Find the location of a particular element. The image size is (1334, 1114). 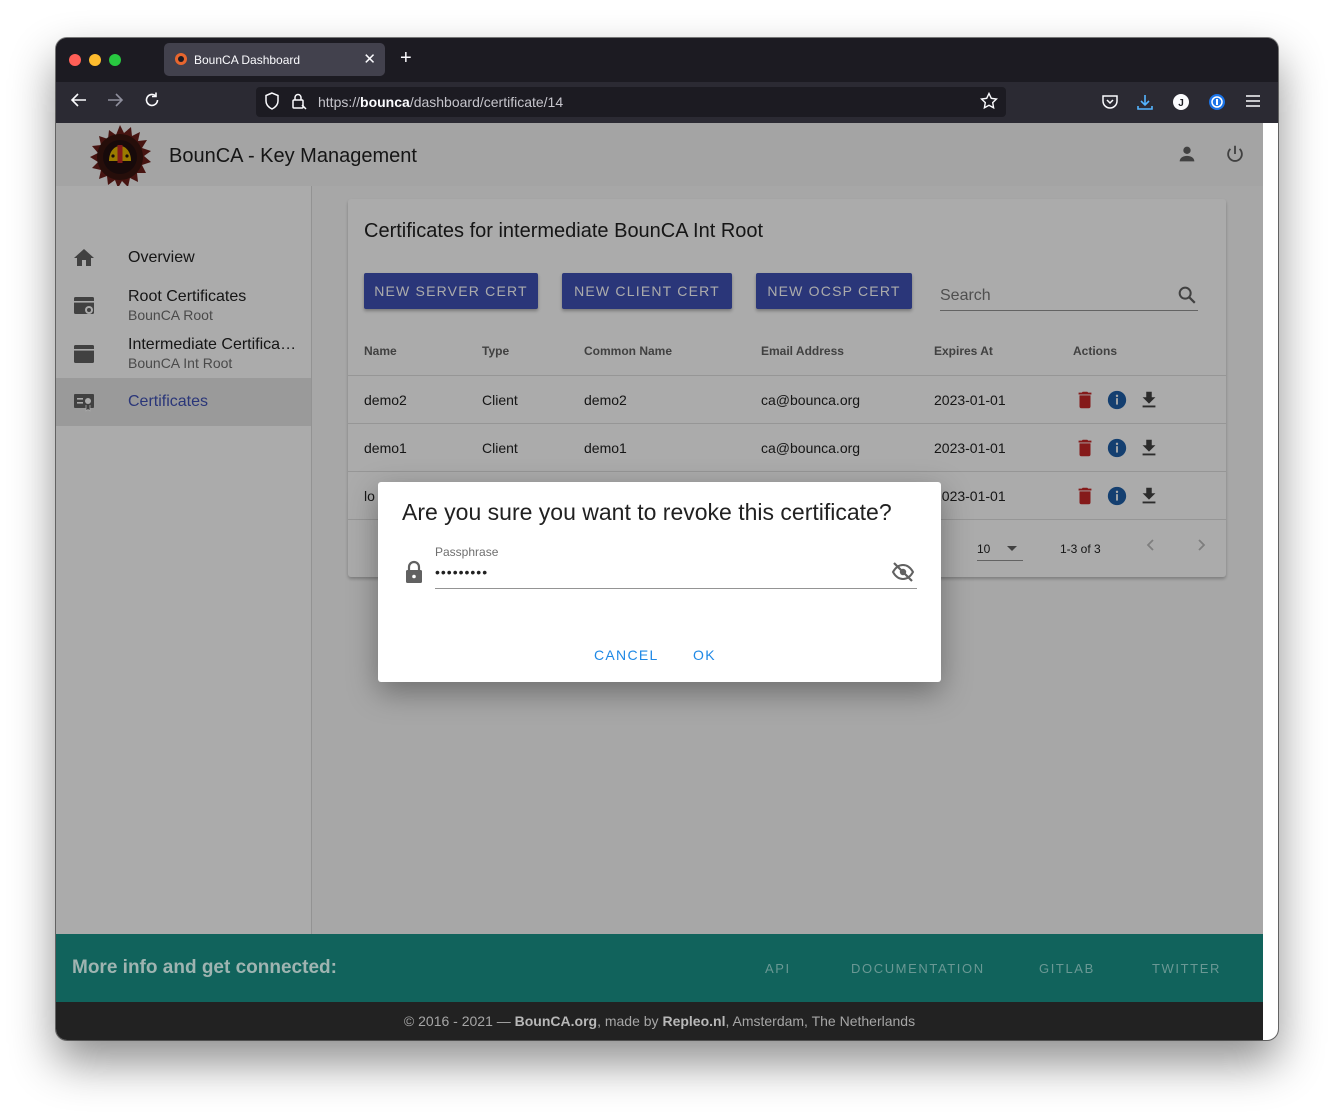

back-arrow-icon is located at coordinates (79, 102).